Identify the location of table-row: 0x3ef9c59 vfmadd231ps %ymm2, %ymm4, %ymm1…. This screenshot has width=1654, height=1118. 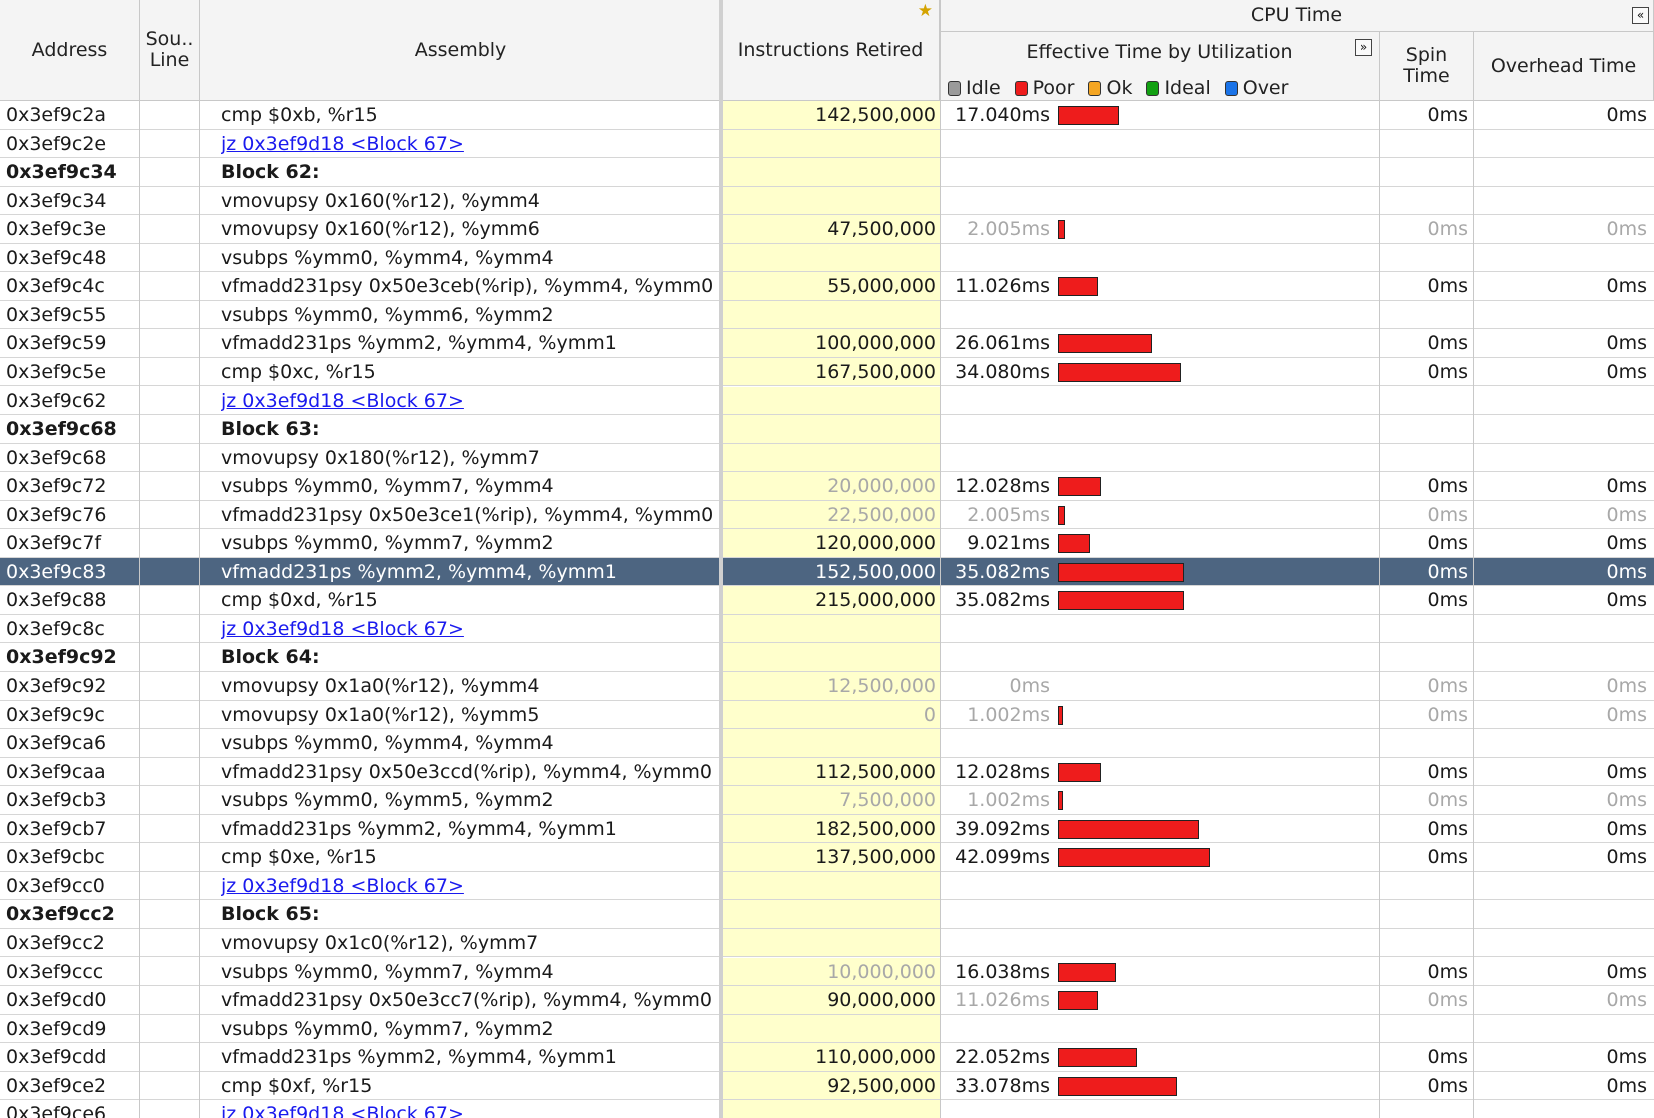
(827, 343).